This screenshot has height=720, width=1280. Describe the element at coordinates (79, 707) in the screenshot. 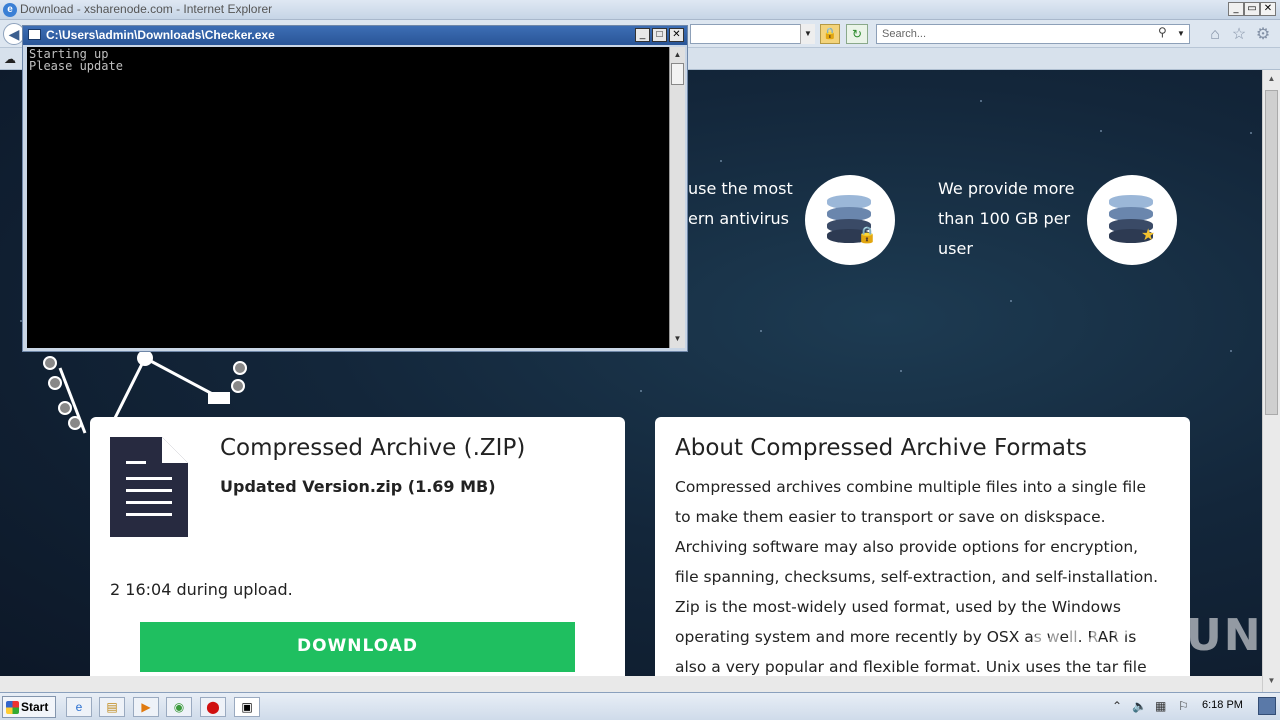

I see `taskbar-ie-icon: e` at that location.